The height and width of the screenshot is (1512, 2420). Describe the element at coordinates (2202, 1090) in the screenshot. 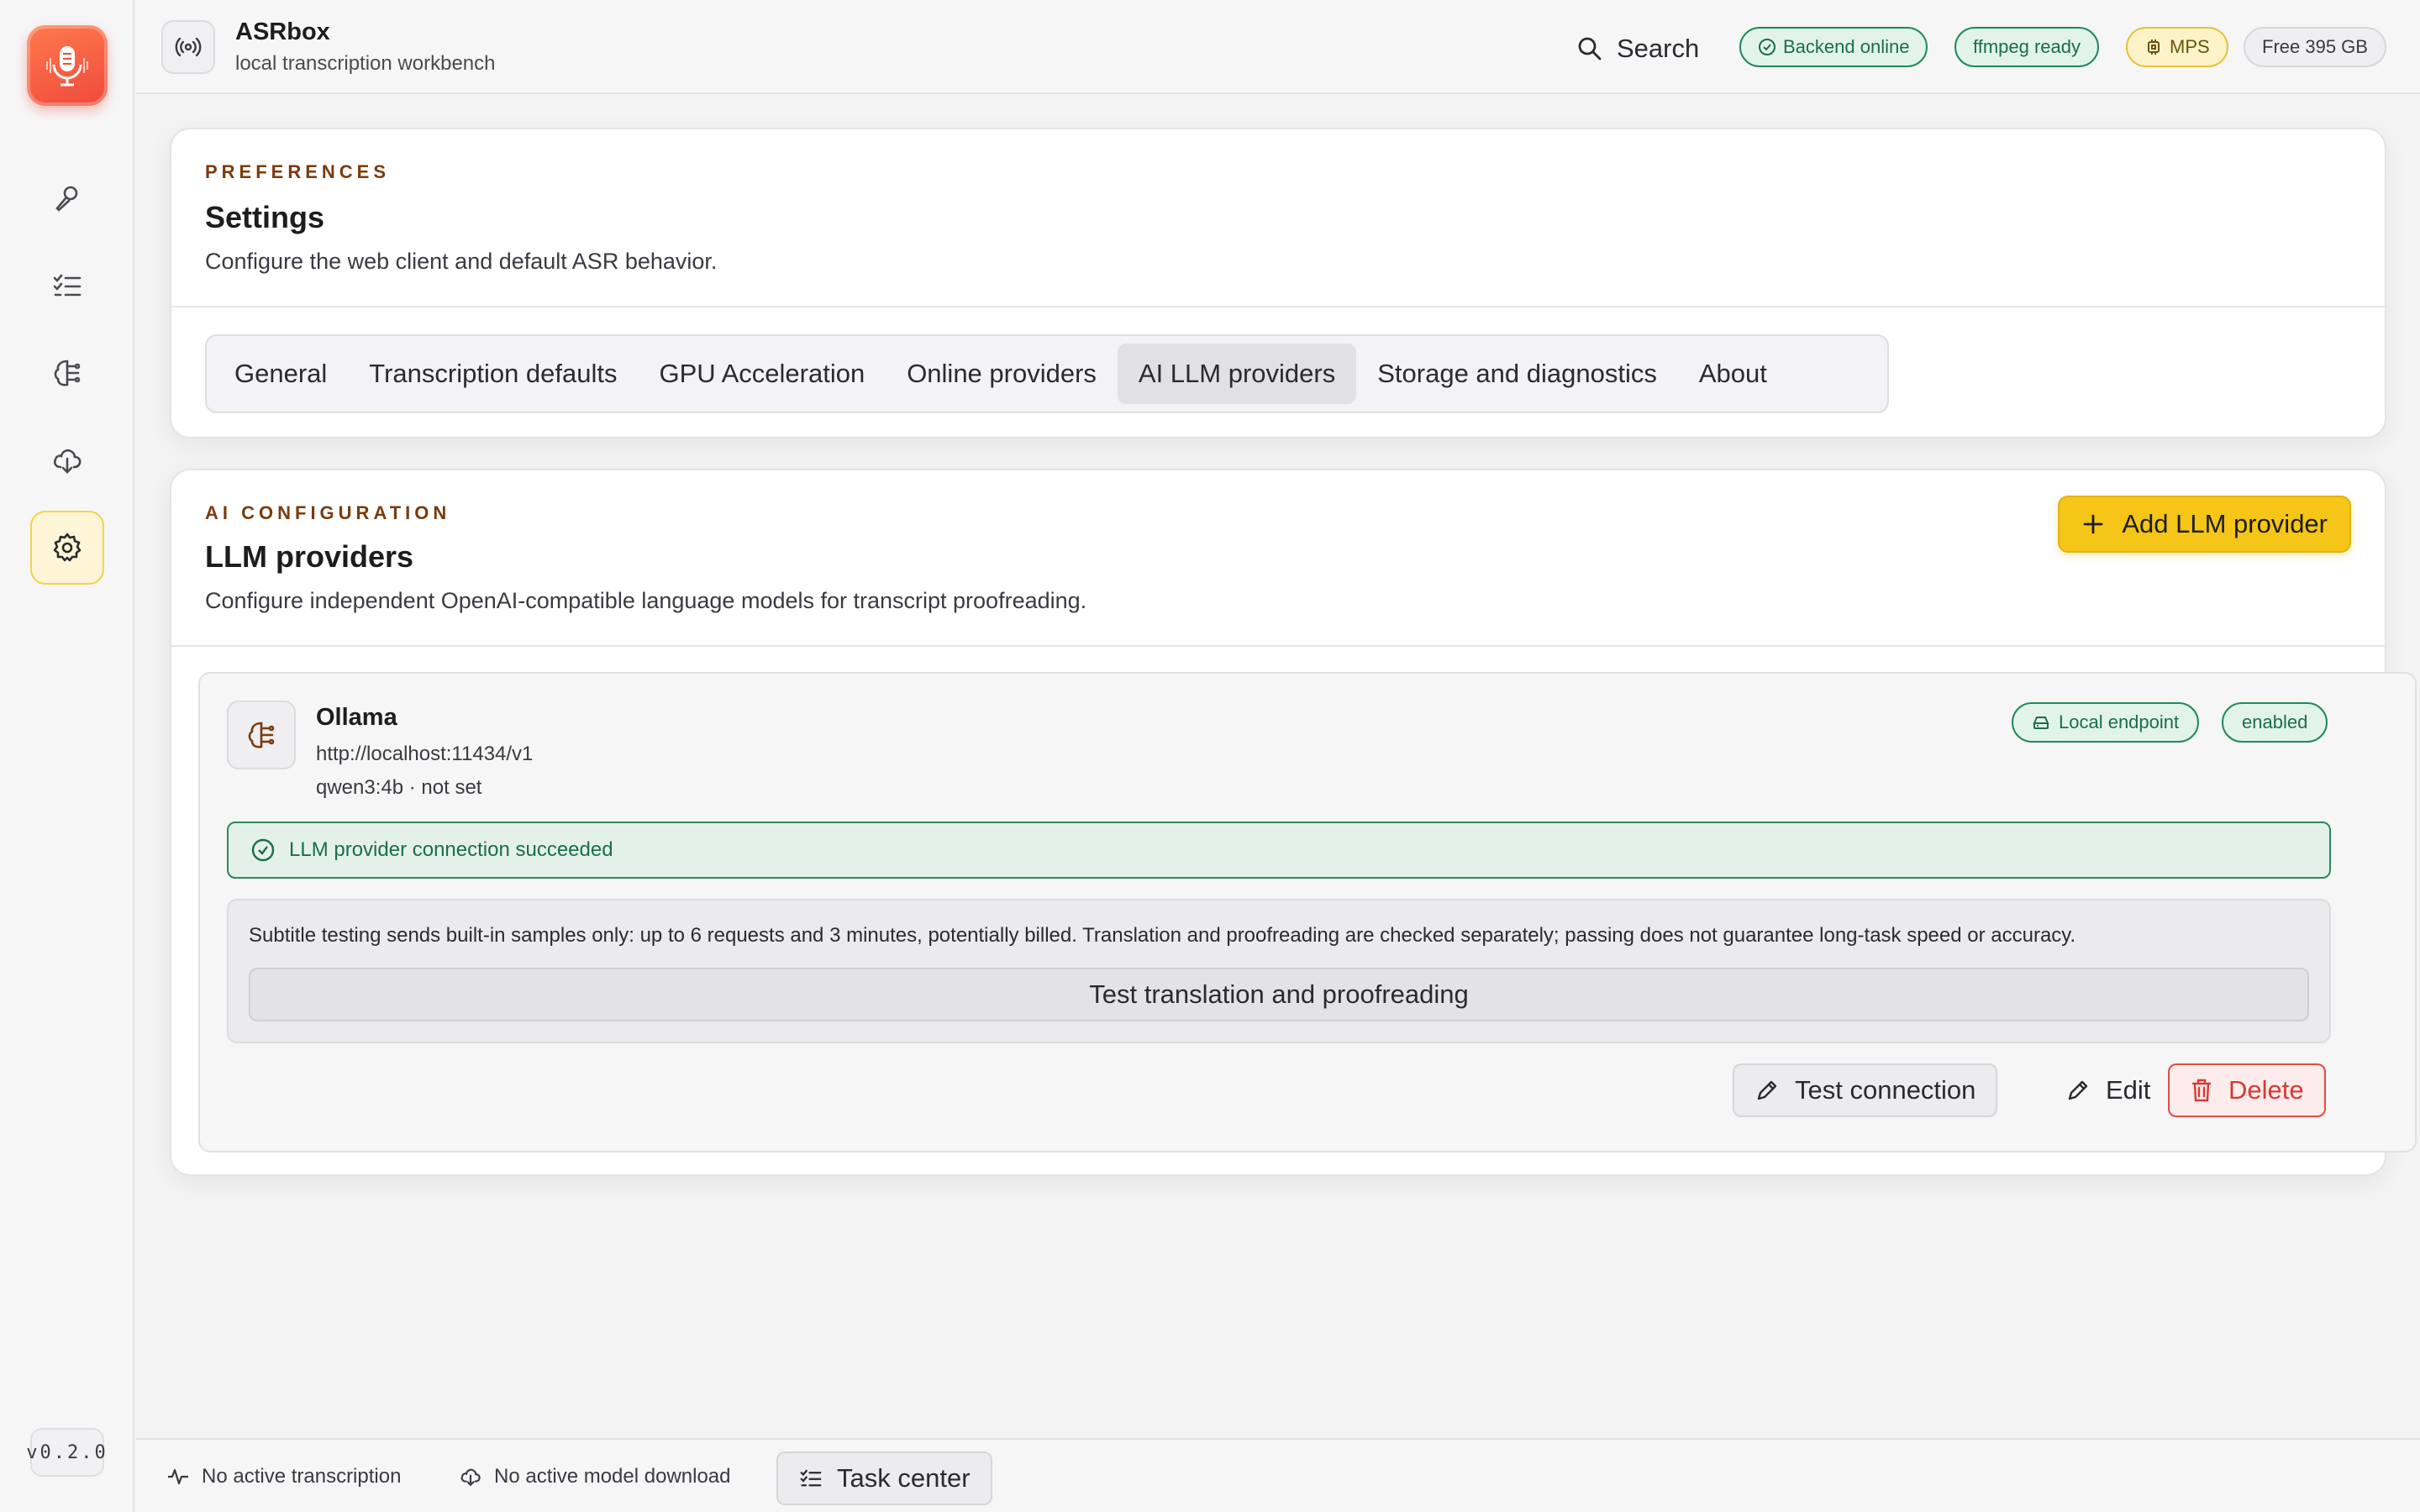

I see `trash-icon` at that location.